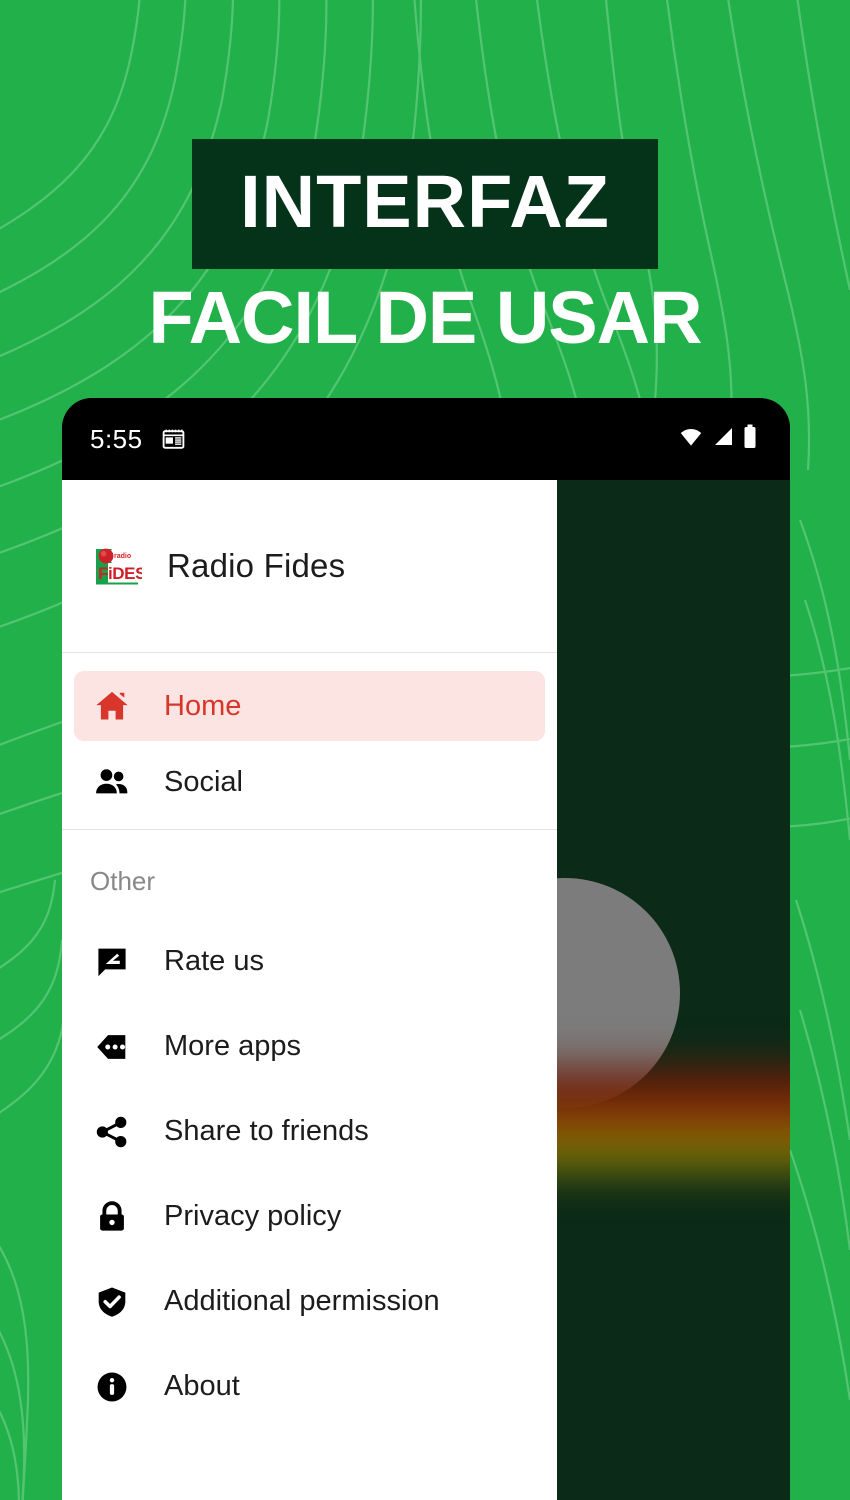 The width and height of the screenshot is (850, 1500). What do you see at coordinates (203, 705) in the screenshot?
I see `nav-item-label: Home` at bounding box center [203, 705].